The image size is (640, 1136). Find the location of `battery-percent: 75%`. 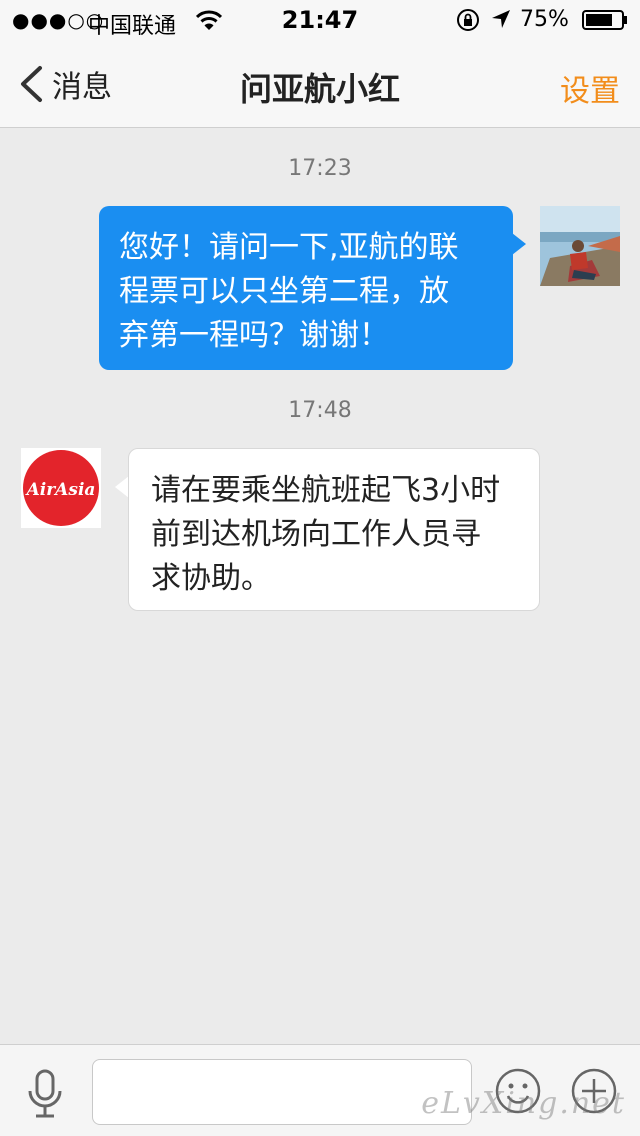

battery-percent: 75% is located at coordinates (544, 19).